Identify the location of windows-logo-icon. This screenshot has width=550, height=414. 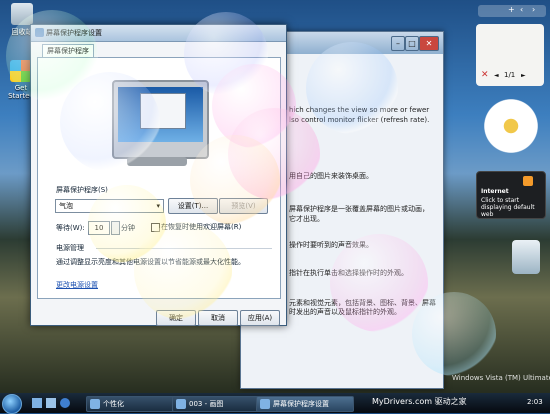
(21, 71).